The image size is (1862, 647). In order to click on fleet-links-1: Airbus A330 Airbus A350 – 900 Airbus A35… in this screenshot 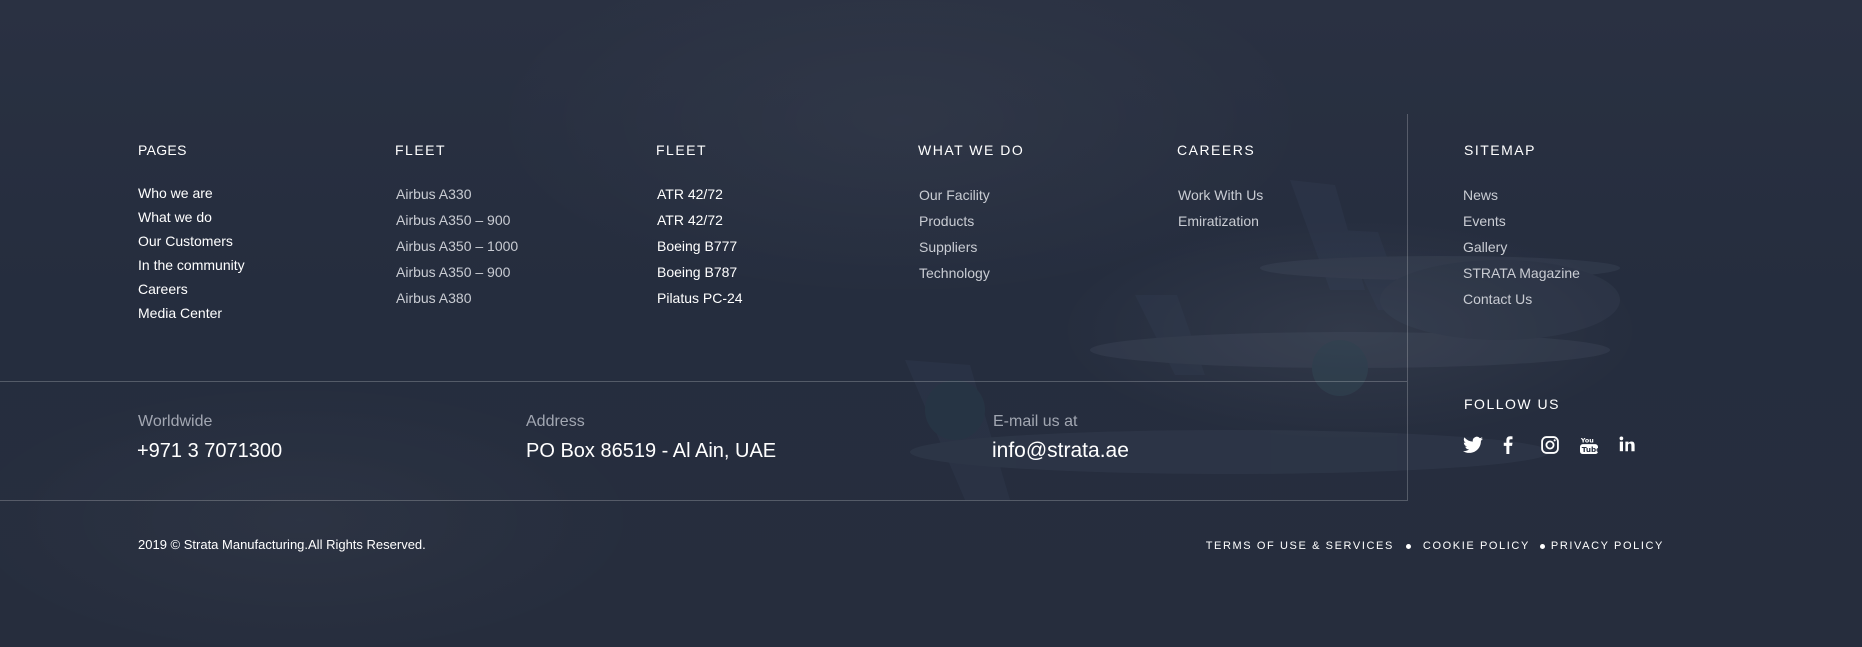, I will do `click(457, 246)`.